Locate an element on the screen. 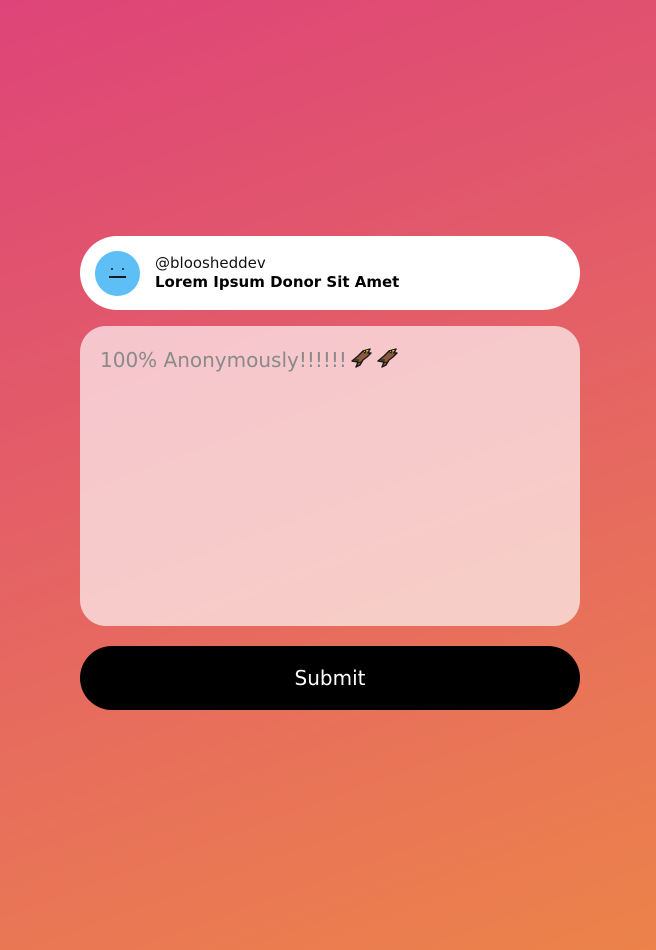 Image resolution: width=656 pixels, height=950 pixels. message-title: Lorem Ipsum Donor Sit Amet is located at coordinates (277, 282).